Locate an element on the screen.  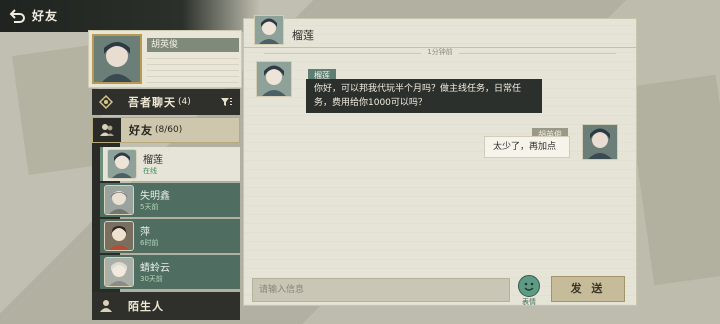
friend-status: 6时前 is located at coordinates (149, 243).